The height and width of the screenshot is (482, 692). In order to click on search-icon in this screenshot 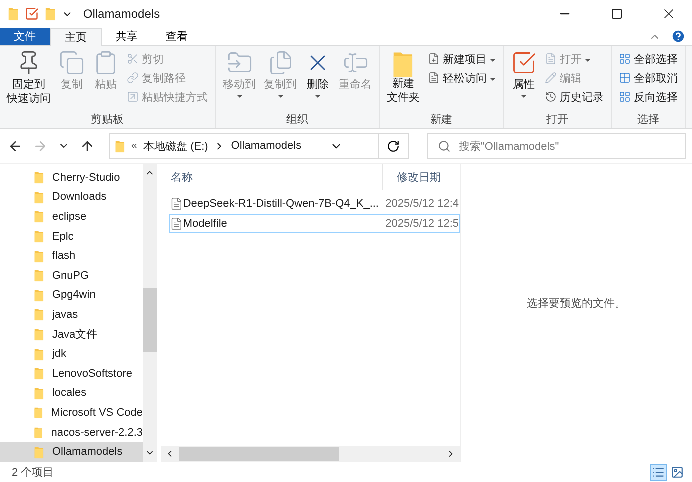, I will do `click(444, 146)`.